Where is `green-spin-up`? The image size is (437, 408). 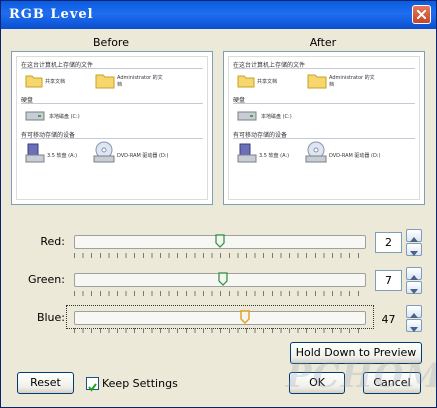
green-spin-up is located at coordinates (414, 273).